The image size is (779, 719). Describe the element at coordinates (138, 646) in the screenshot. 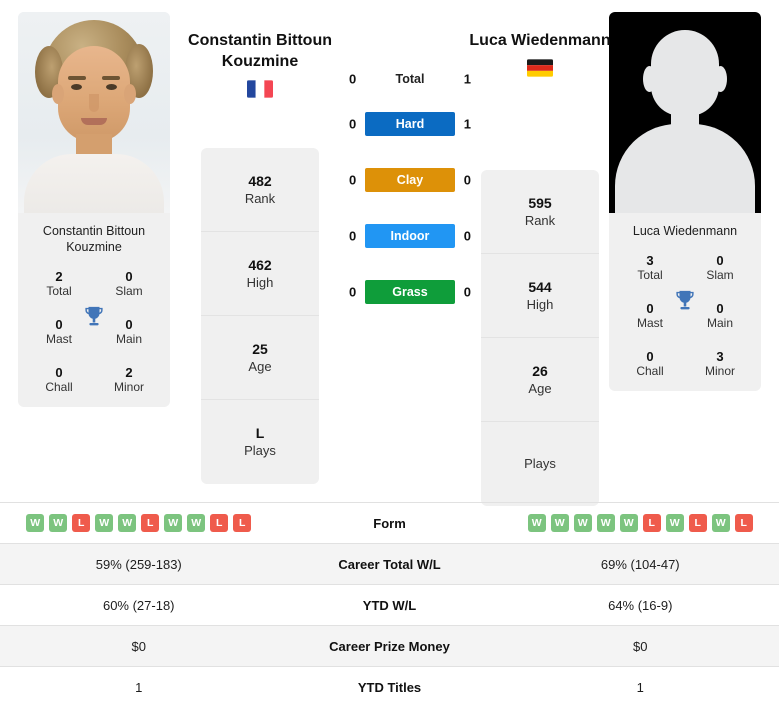

I see `prize-money-left: $0` at that location.